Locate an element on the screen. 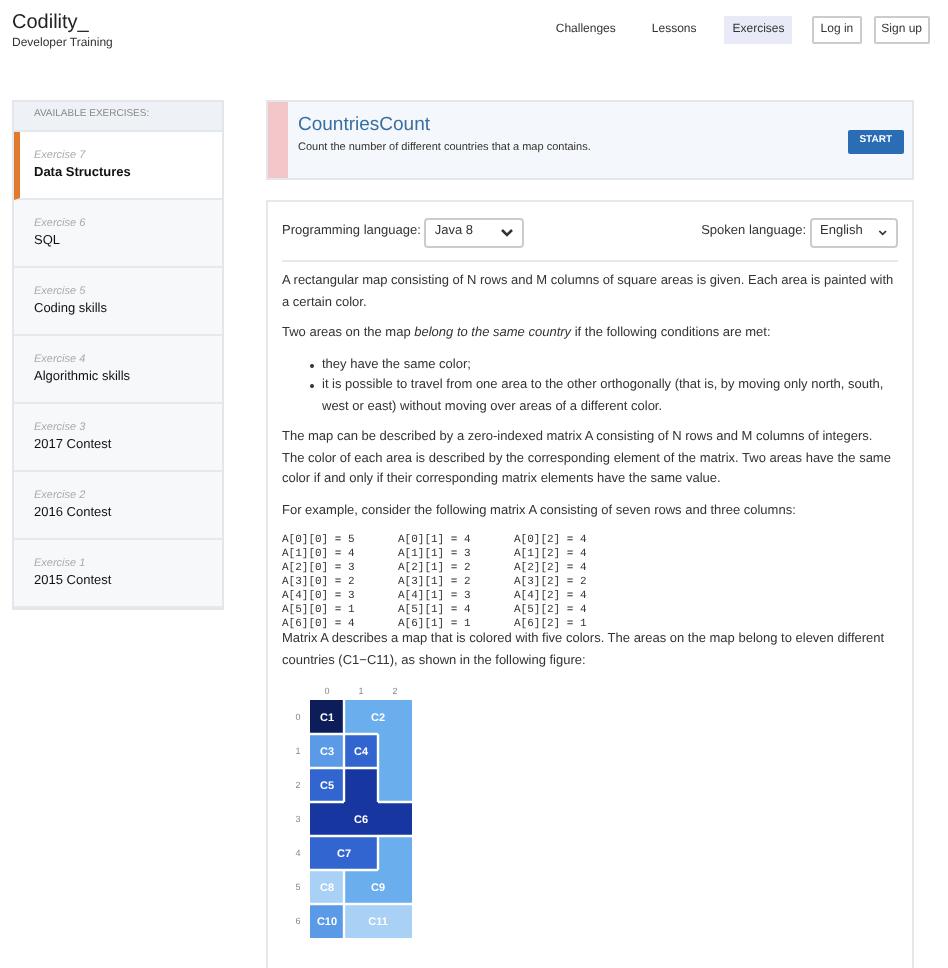 This screenshot has height=968, width=948. task-title: CountriesCount is located at coordinates (365, 126).